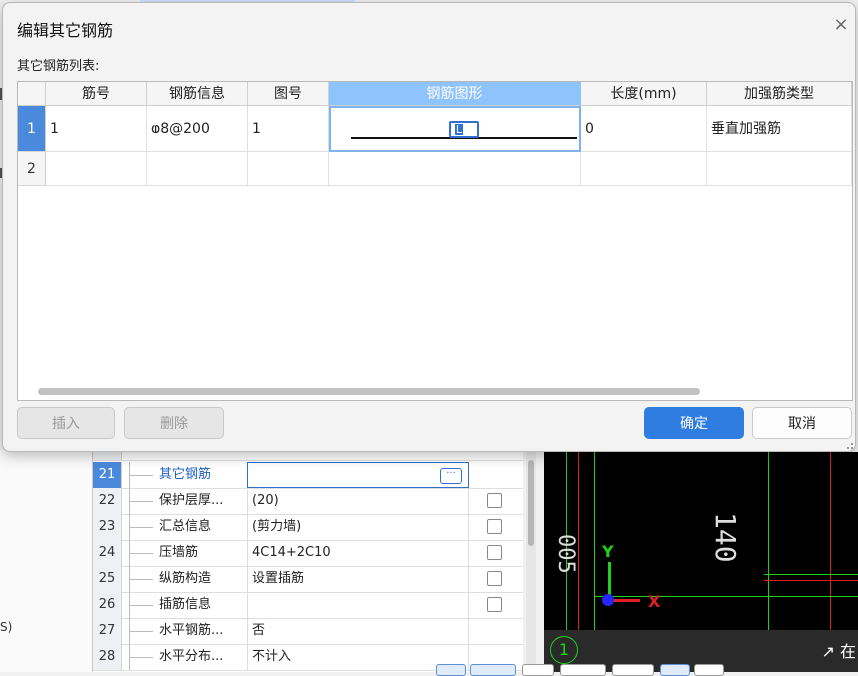 The width and height of the screenshot is (858, 676). I want to click on property-row-number: 28, so click(107, 657).